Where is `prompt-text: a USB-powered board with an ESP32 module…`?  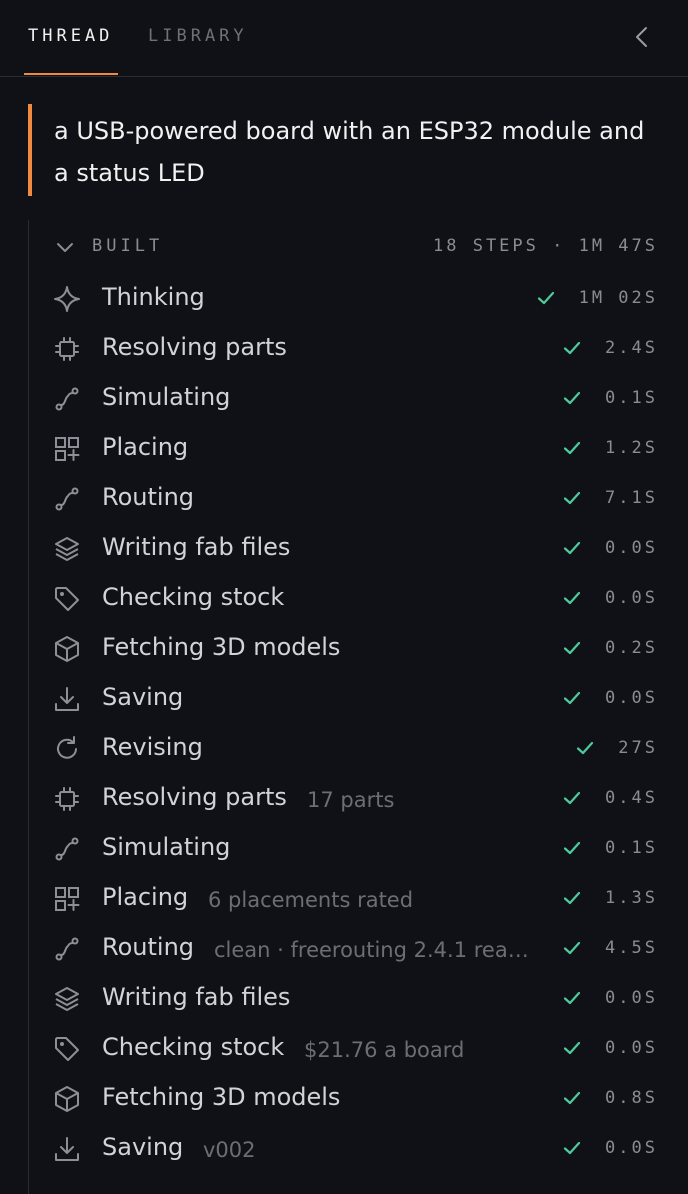
prompt-text: a USB-powered board with an ESP32 module… is located at coordinates (349, 152).